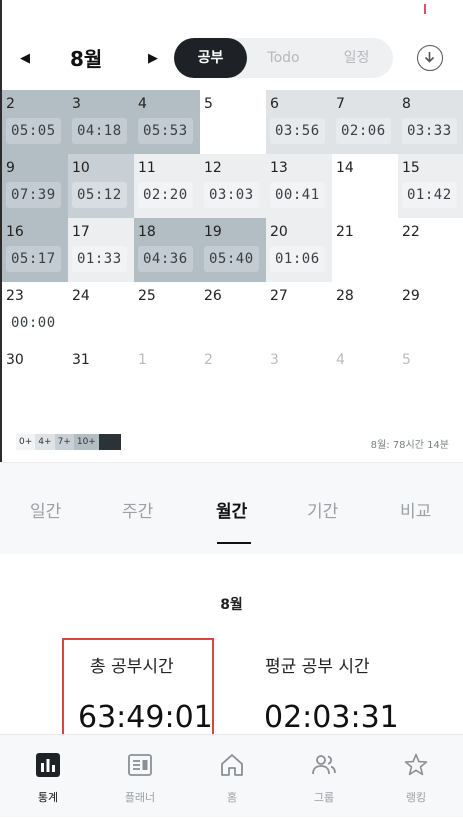  What do you see at coordinates (365, 314) in the screenshot?
I see `calendar-day: 28` at bounding box center [365, 314].